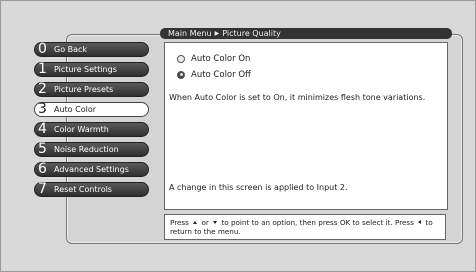 The image size is (476, 272). I want to click on menu-item-reset-controls: 7 Reset Controls, so click(91, 189).